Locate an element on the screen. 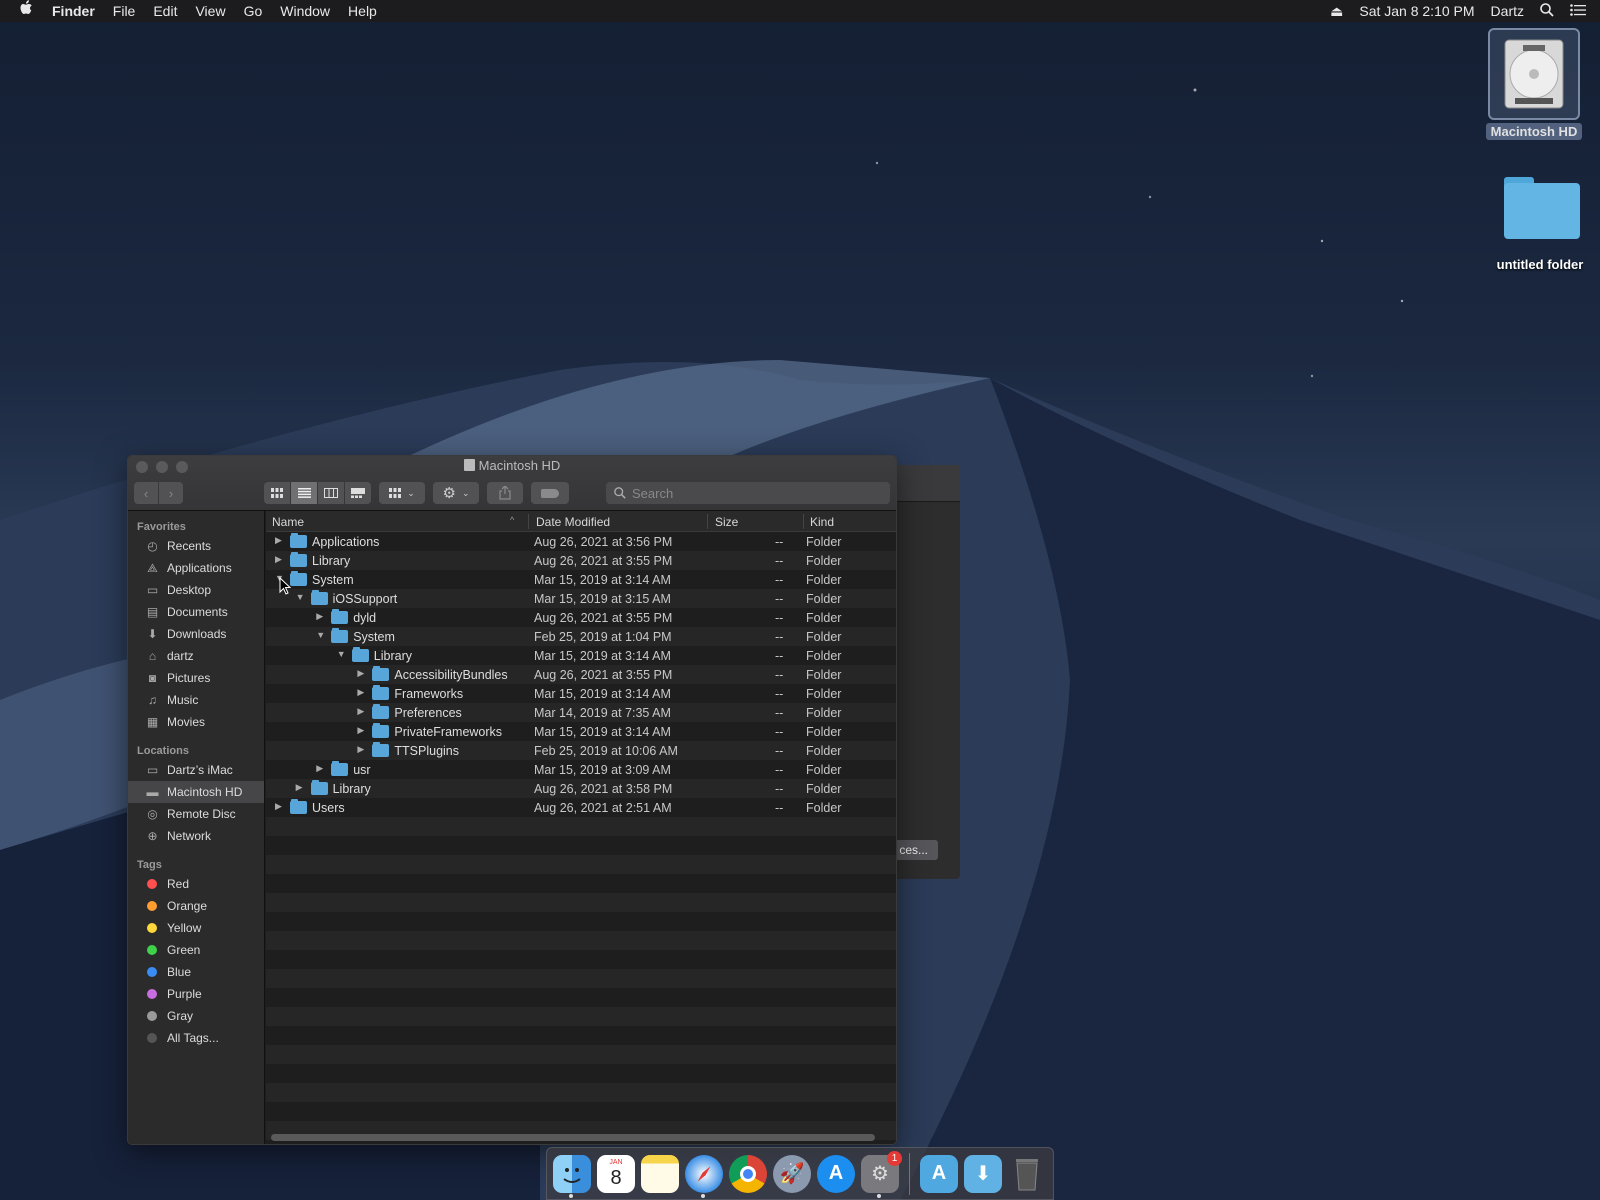 This screenshot has width=1600, height=1200. gallery-view-button is located at coordinates (358, 493).